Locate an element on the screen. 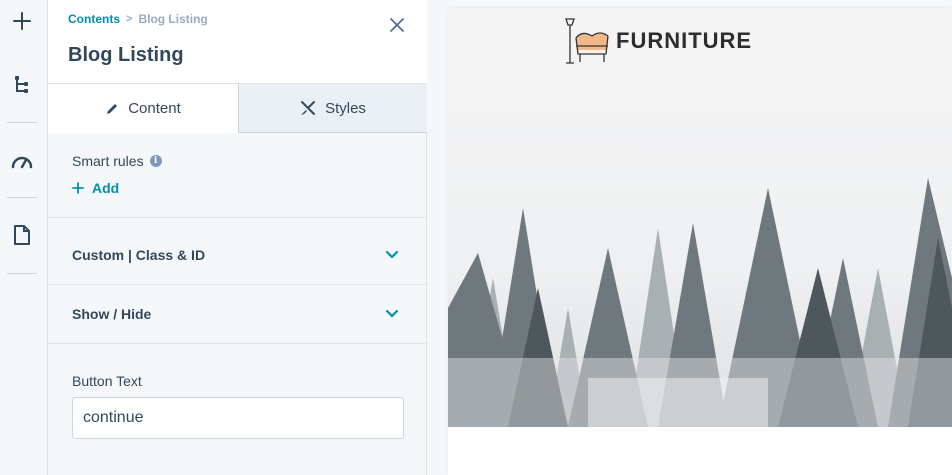 Image resolution: width=952 pixels, height=475 pixels. left-toolbar is located at coordinates (24, 237).